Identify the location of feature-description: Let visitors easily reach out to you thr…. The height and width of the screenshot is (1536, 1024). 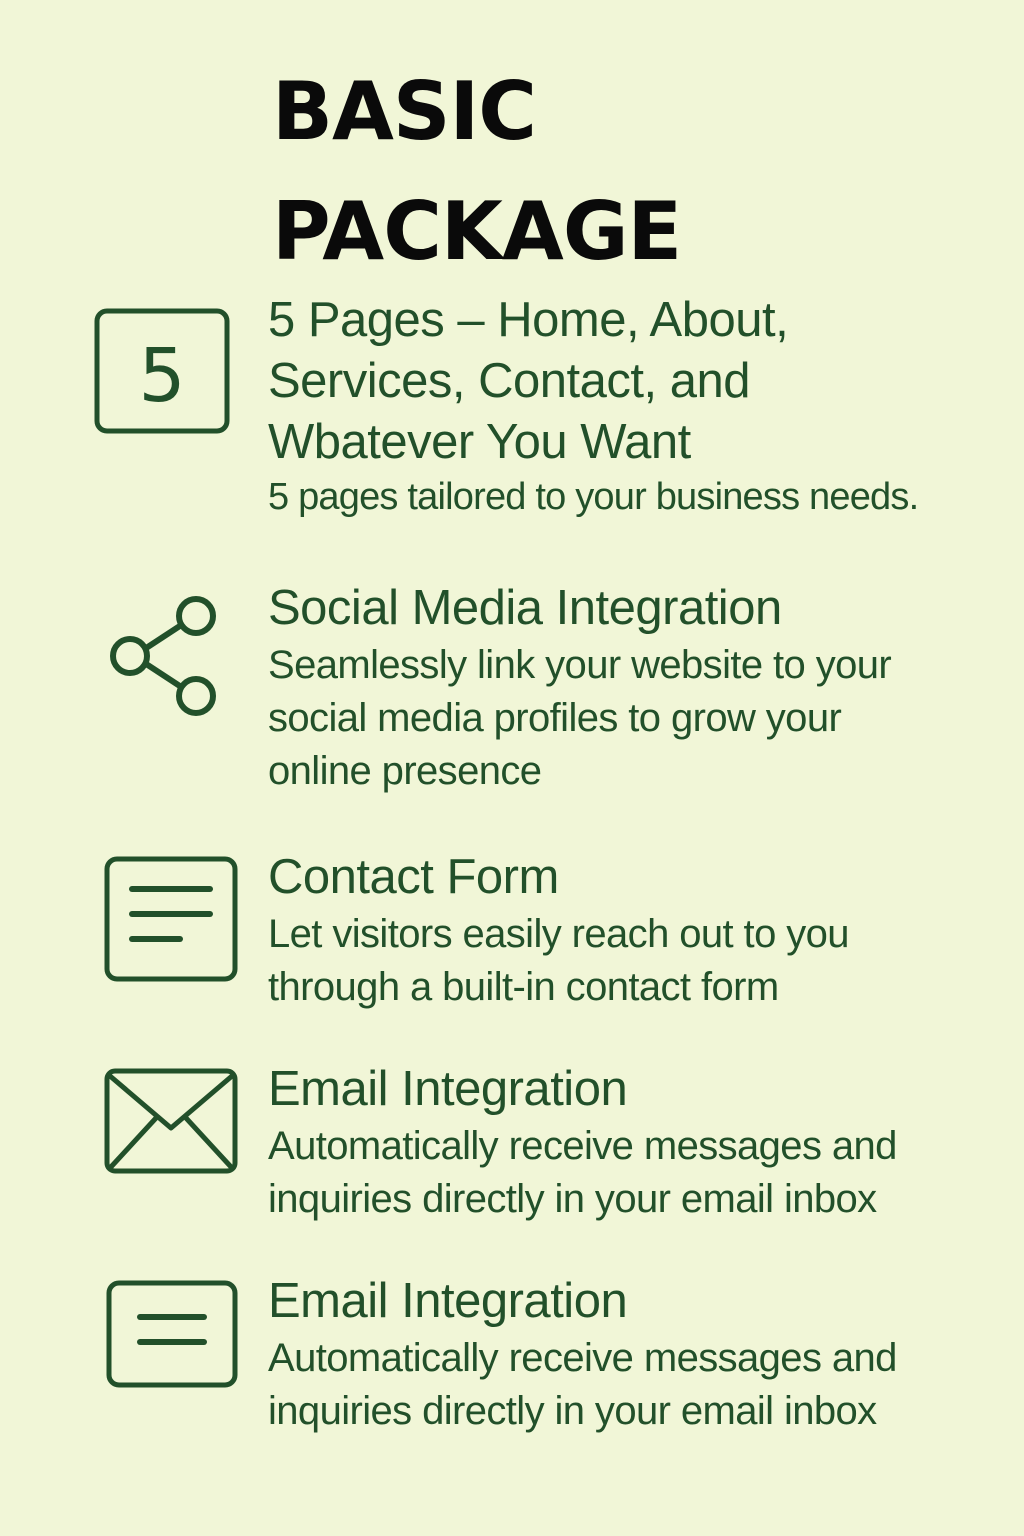
(638, 961).